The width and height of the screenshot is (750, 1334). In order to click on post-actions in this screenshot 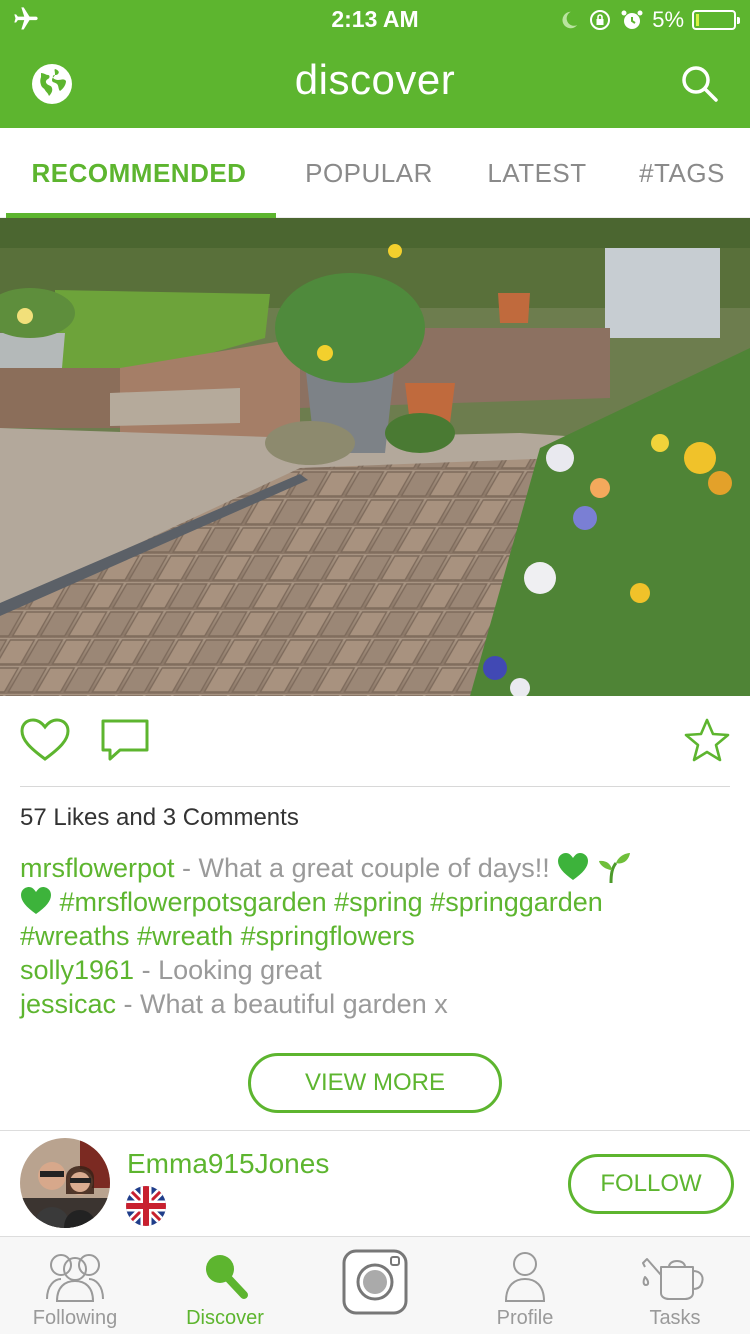, I will do `click(375, 741)`.